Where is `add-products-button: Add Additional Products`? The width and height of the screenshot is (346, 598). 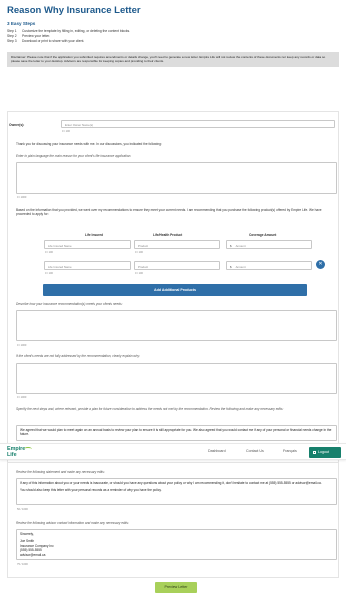 add-products-button: Add Additional Products is located at coordinates (175, 290).